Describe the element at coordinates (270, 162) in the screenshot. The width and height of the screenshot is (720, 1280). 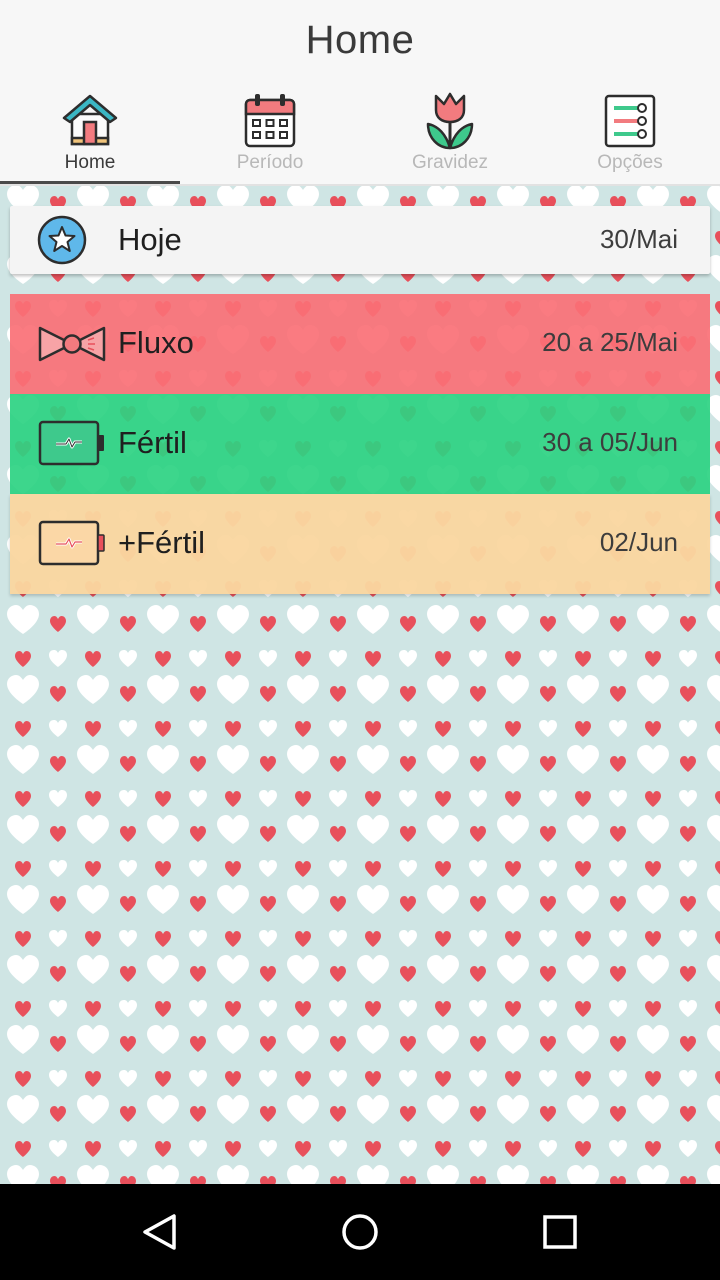
I see `tab-periodo-label: Período` at that location.